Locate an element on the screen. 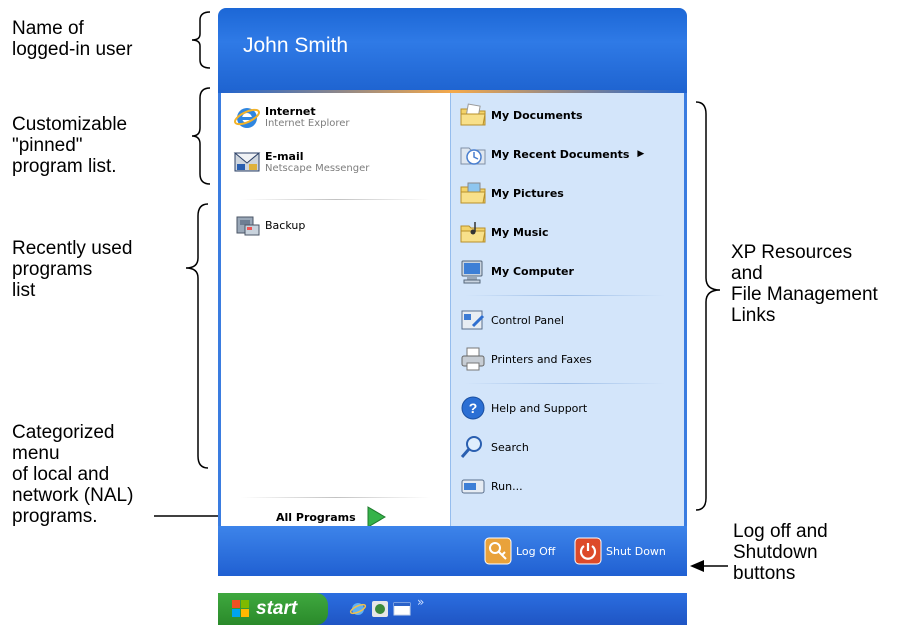  folder-pictures-icon is located at coordinates (473, 193).